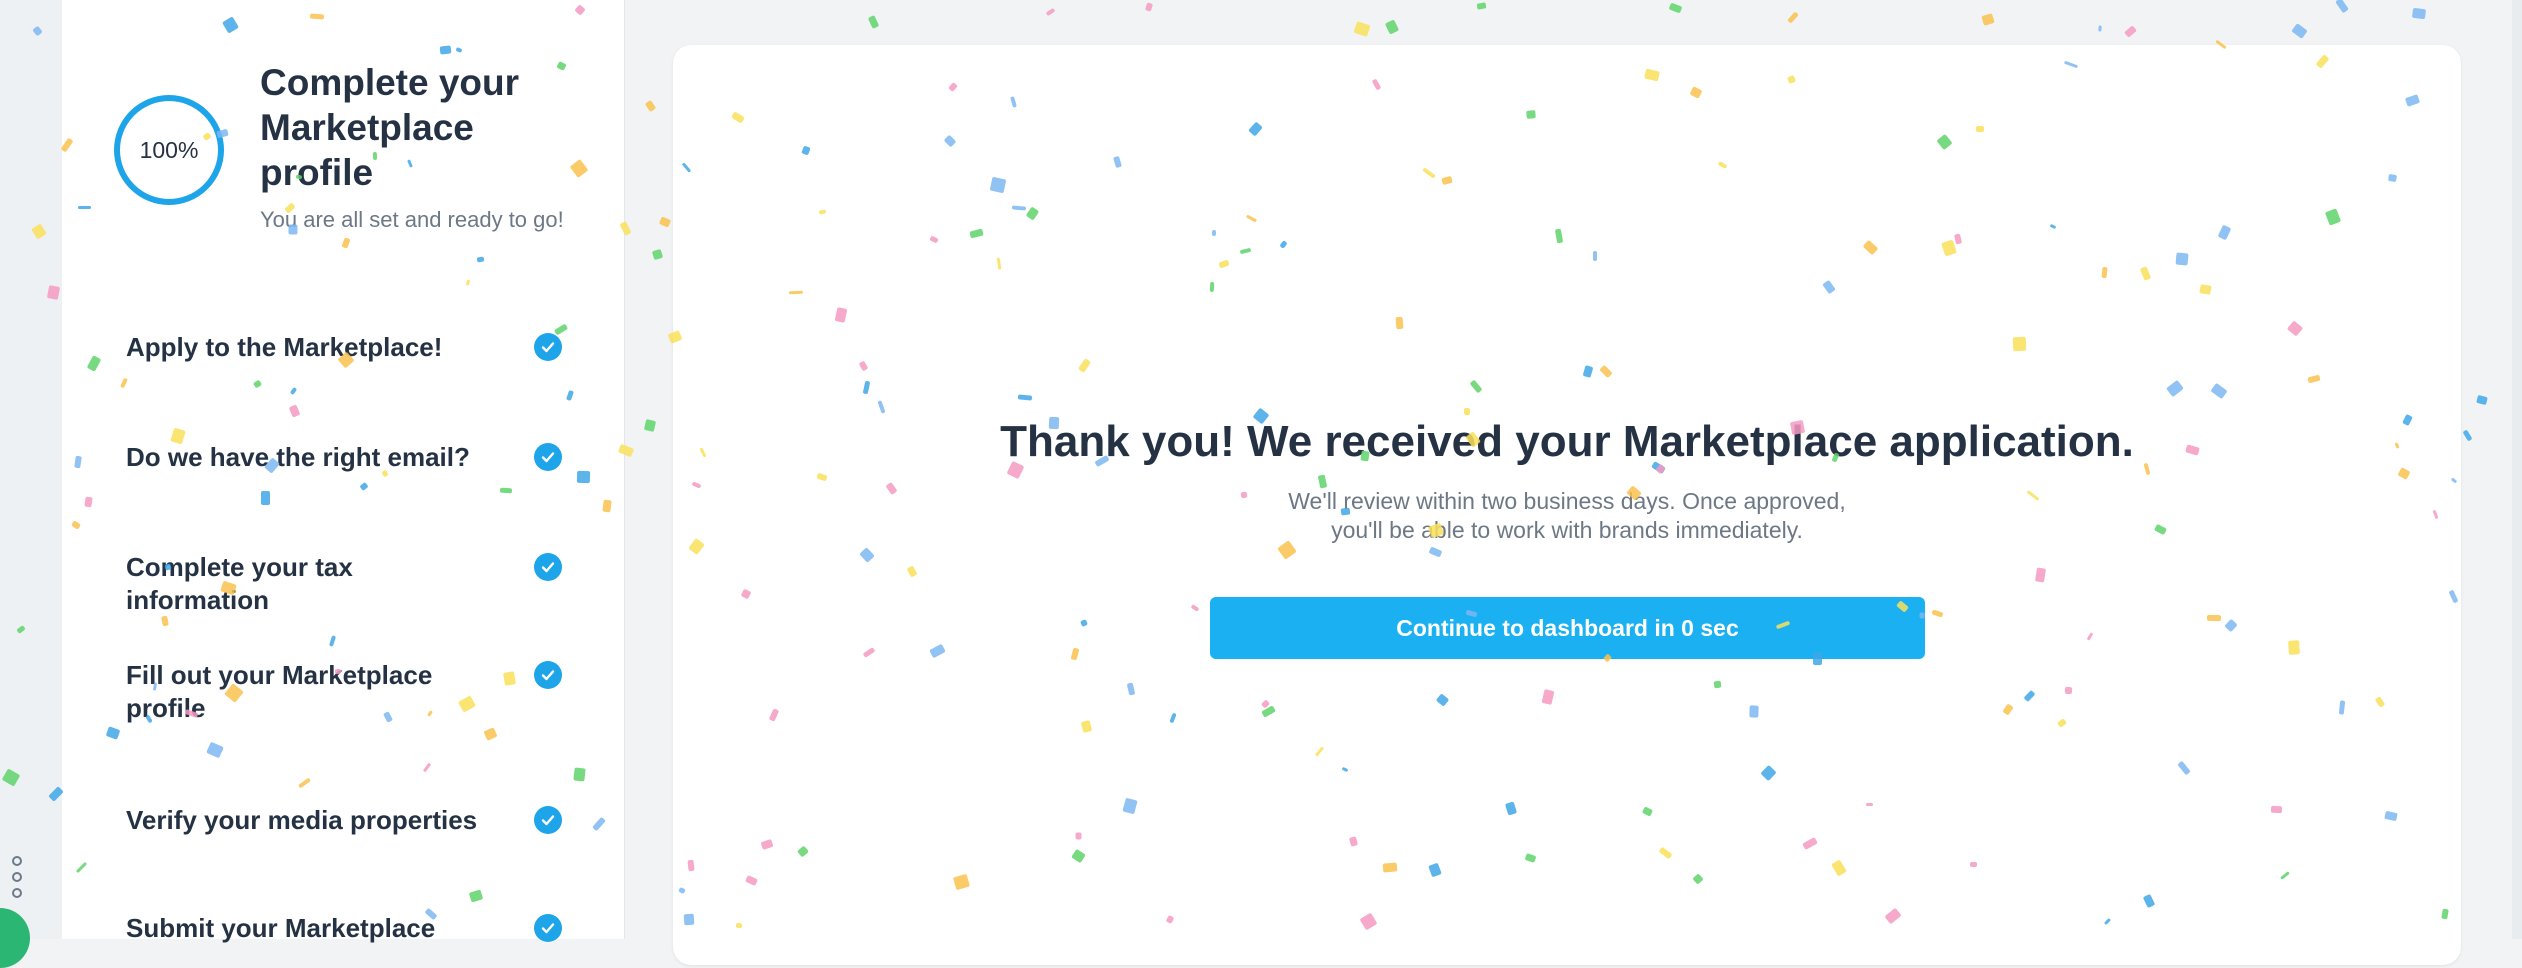 Image resolution: width=2522 pixels, height=968 pixels. What do you see at coordinates (412, 219) in the screenshot?
I see `sidebar-subtitle: You are all set and ready to go!` at bounding box center [412, 219].